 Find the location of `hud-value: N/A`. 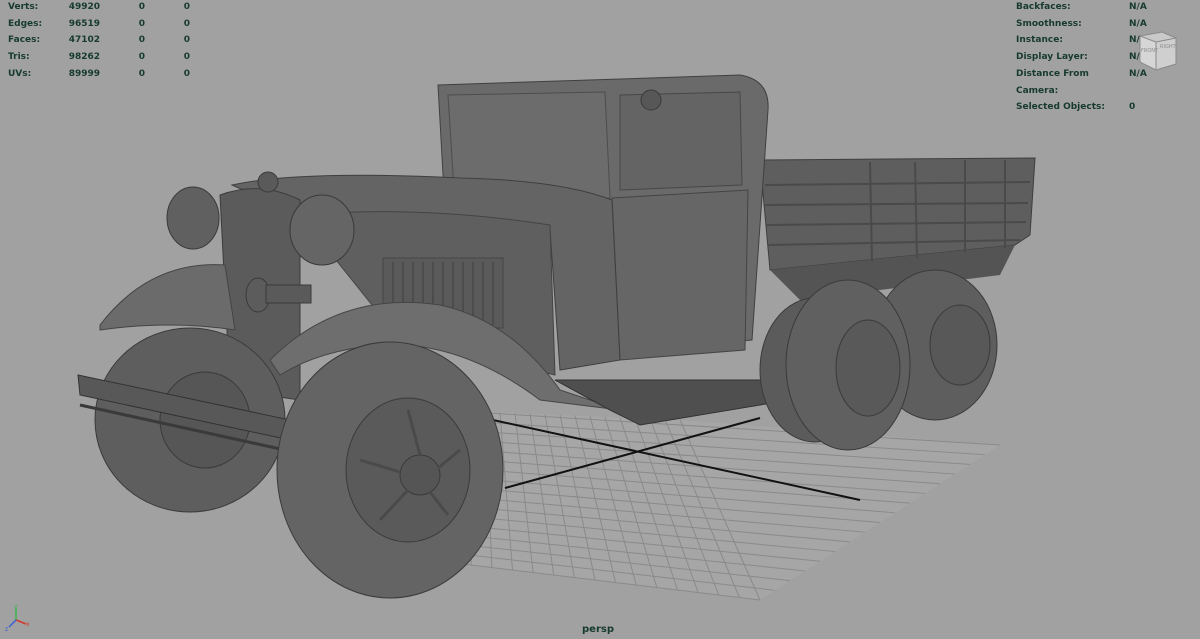

hud-value: N/A is located at coordinates (1138, 7).